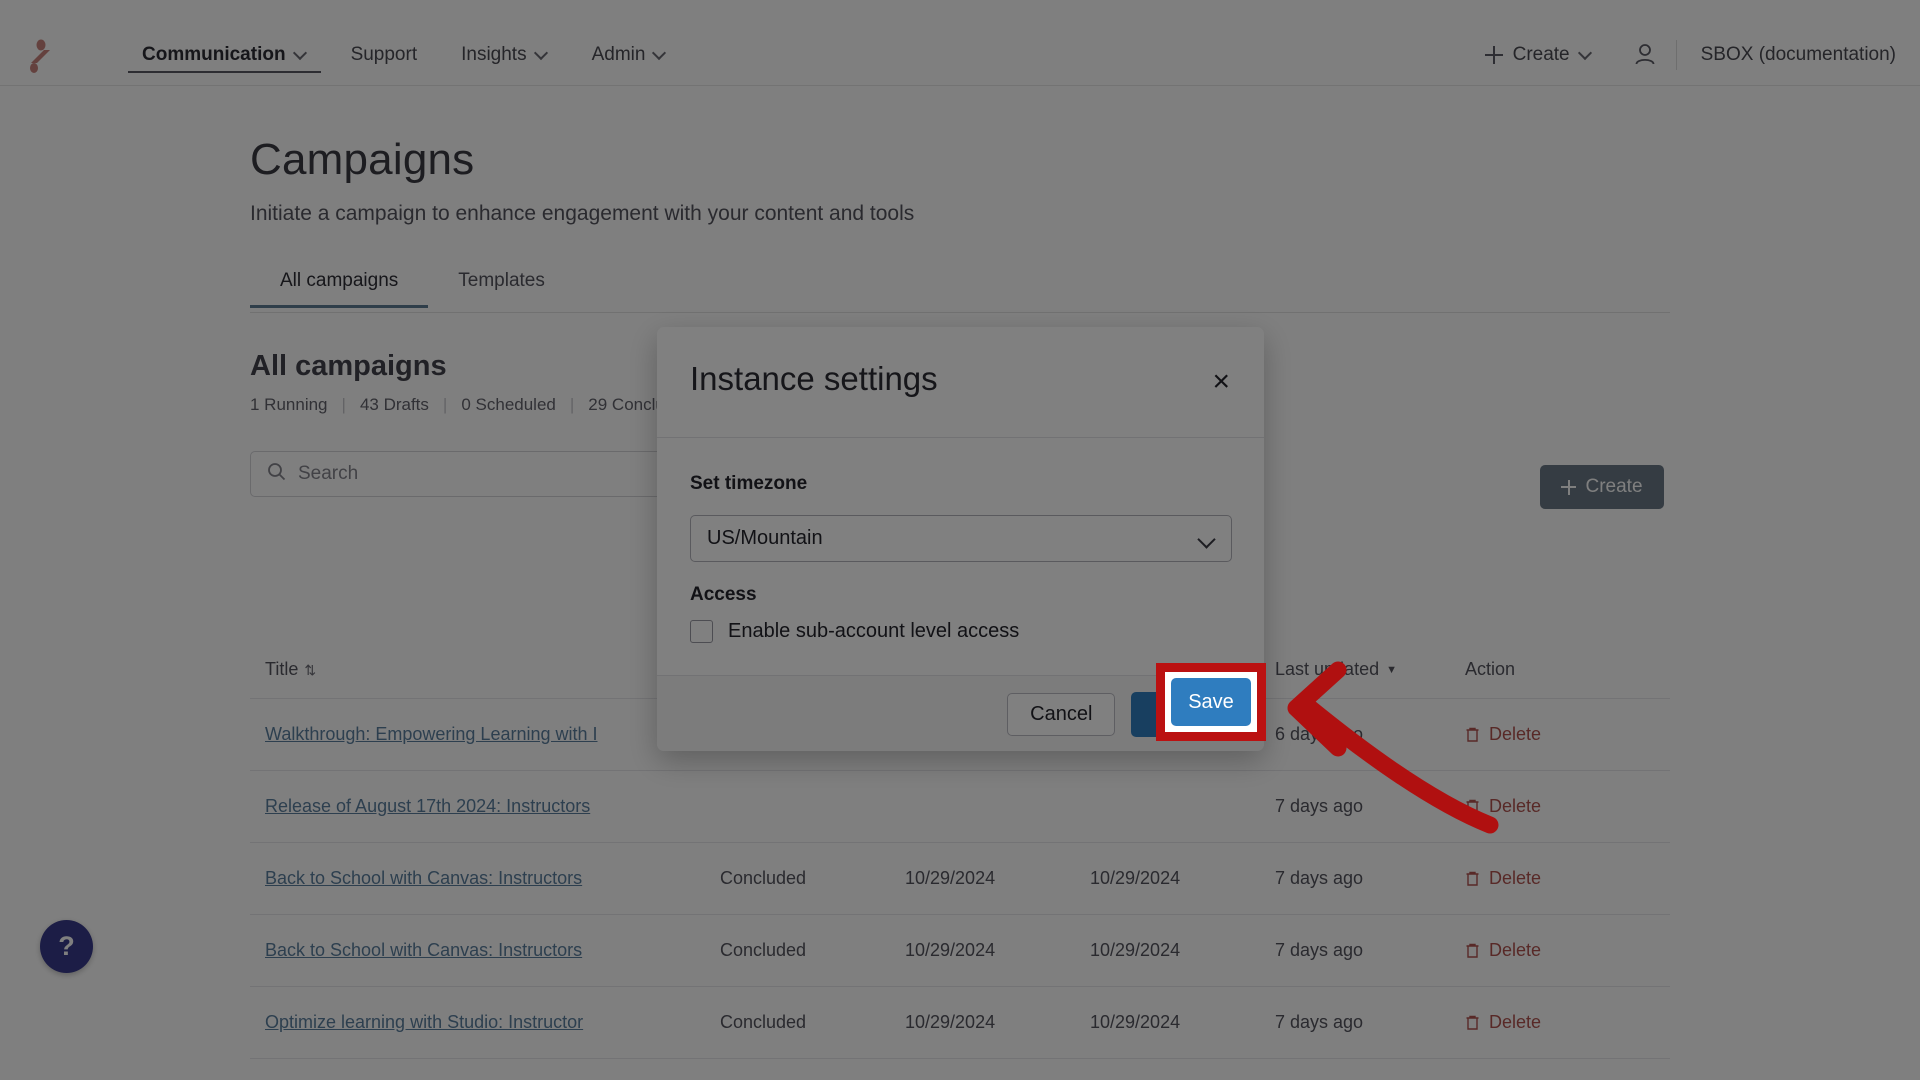  I want to click on sub-account-access-checkbox-row: Enable sub-account level access, so click(854, 631).